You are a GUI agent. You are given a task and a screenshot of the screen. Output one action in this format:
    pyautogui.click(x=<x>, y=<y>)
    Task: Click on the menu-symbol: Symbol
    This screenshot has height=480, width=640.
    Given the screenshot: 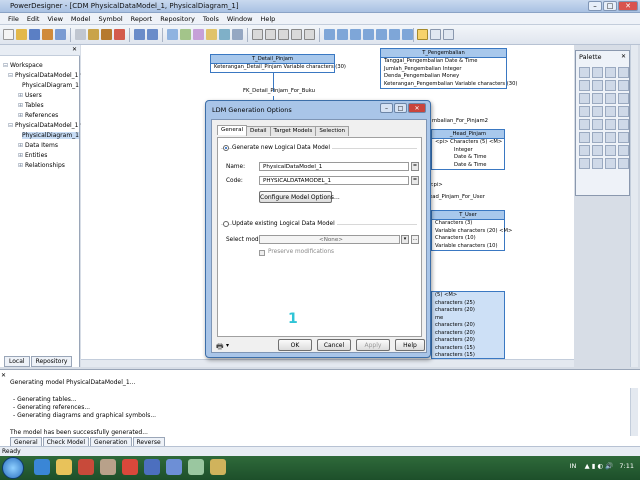 What is the action you would take?
    pyautogui.click(x=110, y=18)
    